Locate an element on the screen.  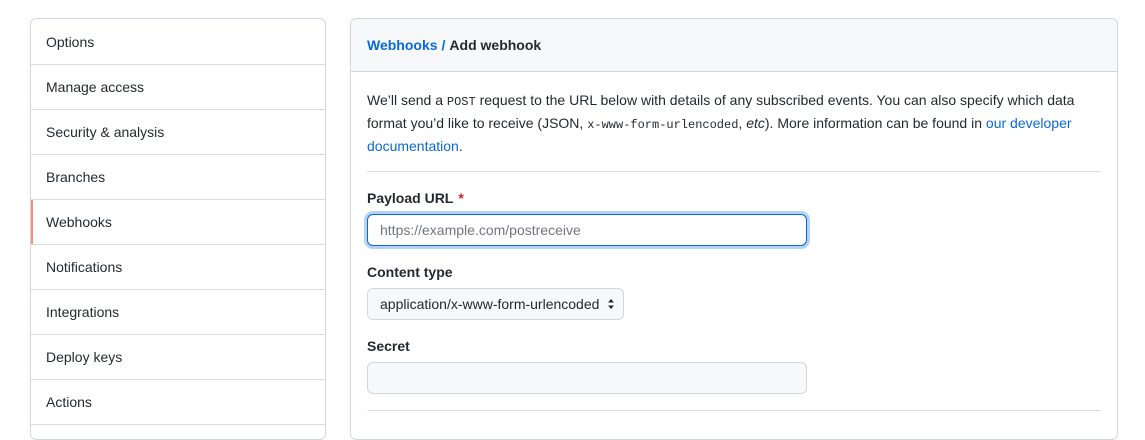
content-type-select: application/x-www-form-urlencoded is located at coordinates (496, 304).